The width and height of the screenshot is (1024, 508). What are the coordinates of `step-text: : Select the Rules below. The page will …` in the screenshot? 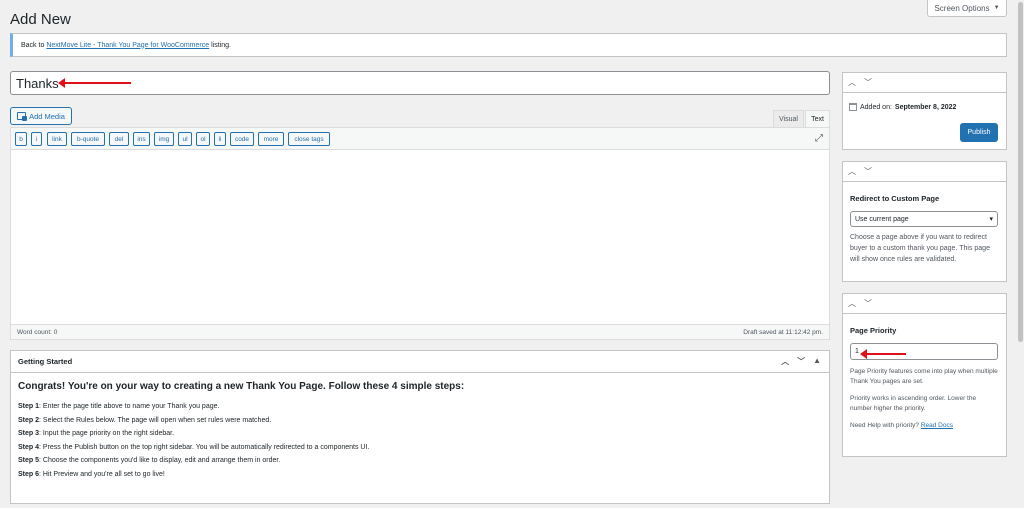 It's located at (155, 420).